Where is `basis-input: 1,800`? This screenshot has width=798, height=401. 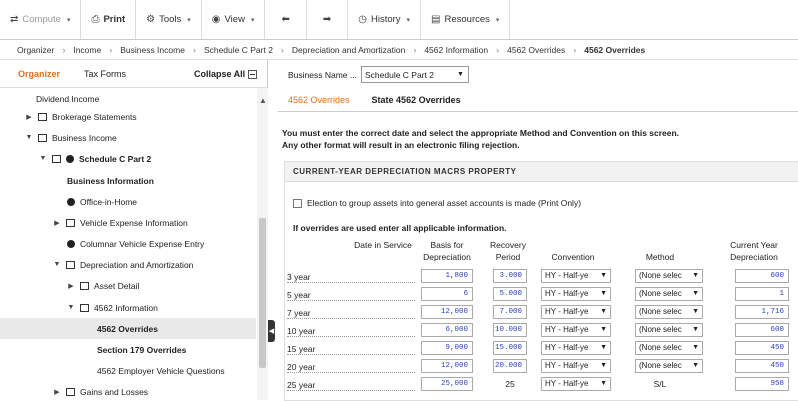
basis-input: 1,800 is located at coordinates (447, 276).